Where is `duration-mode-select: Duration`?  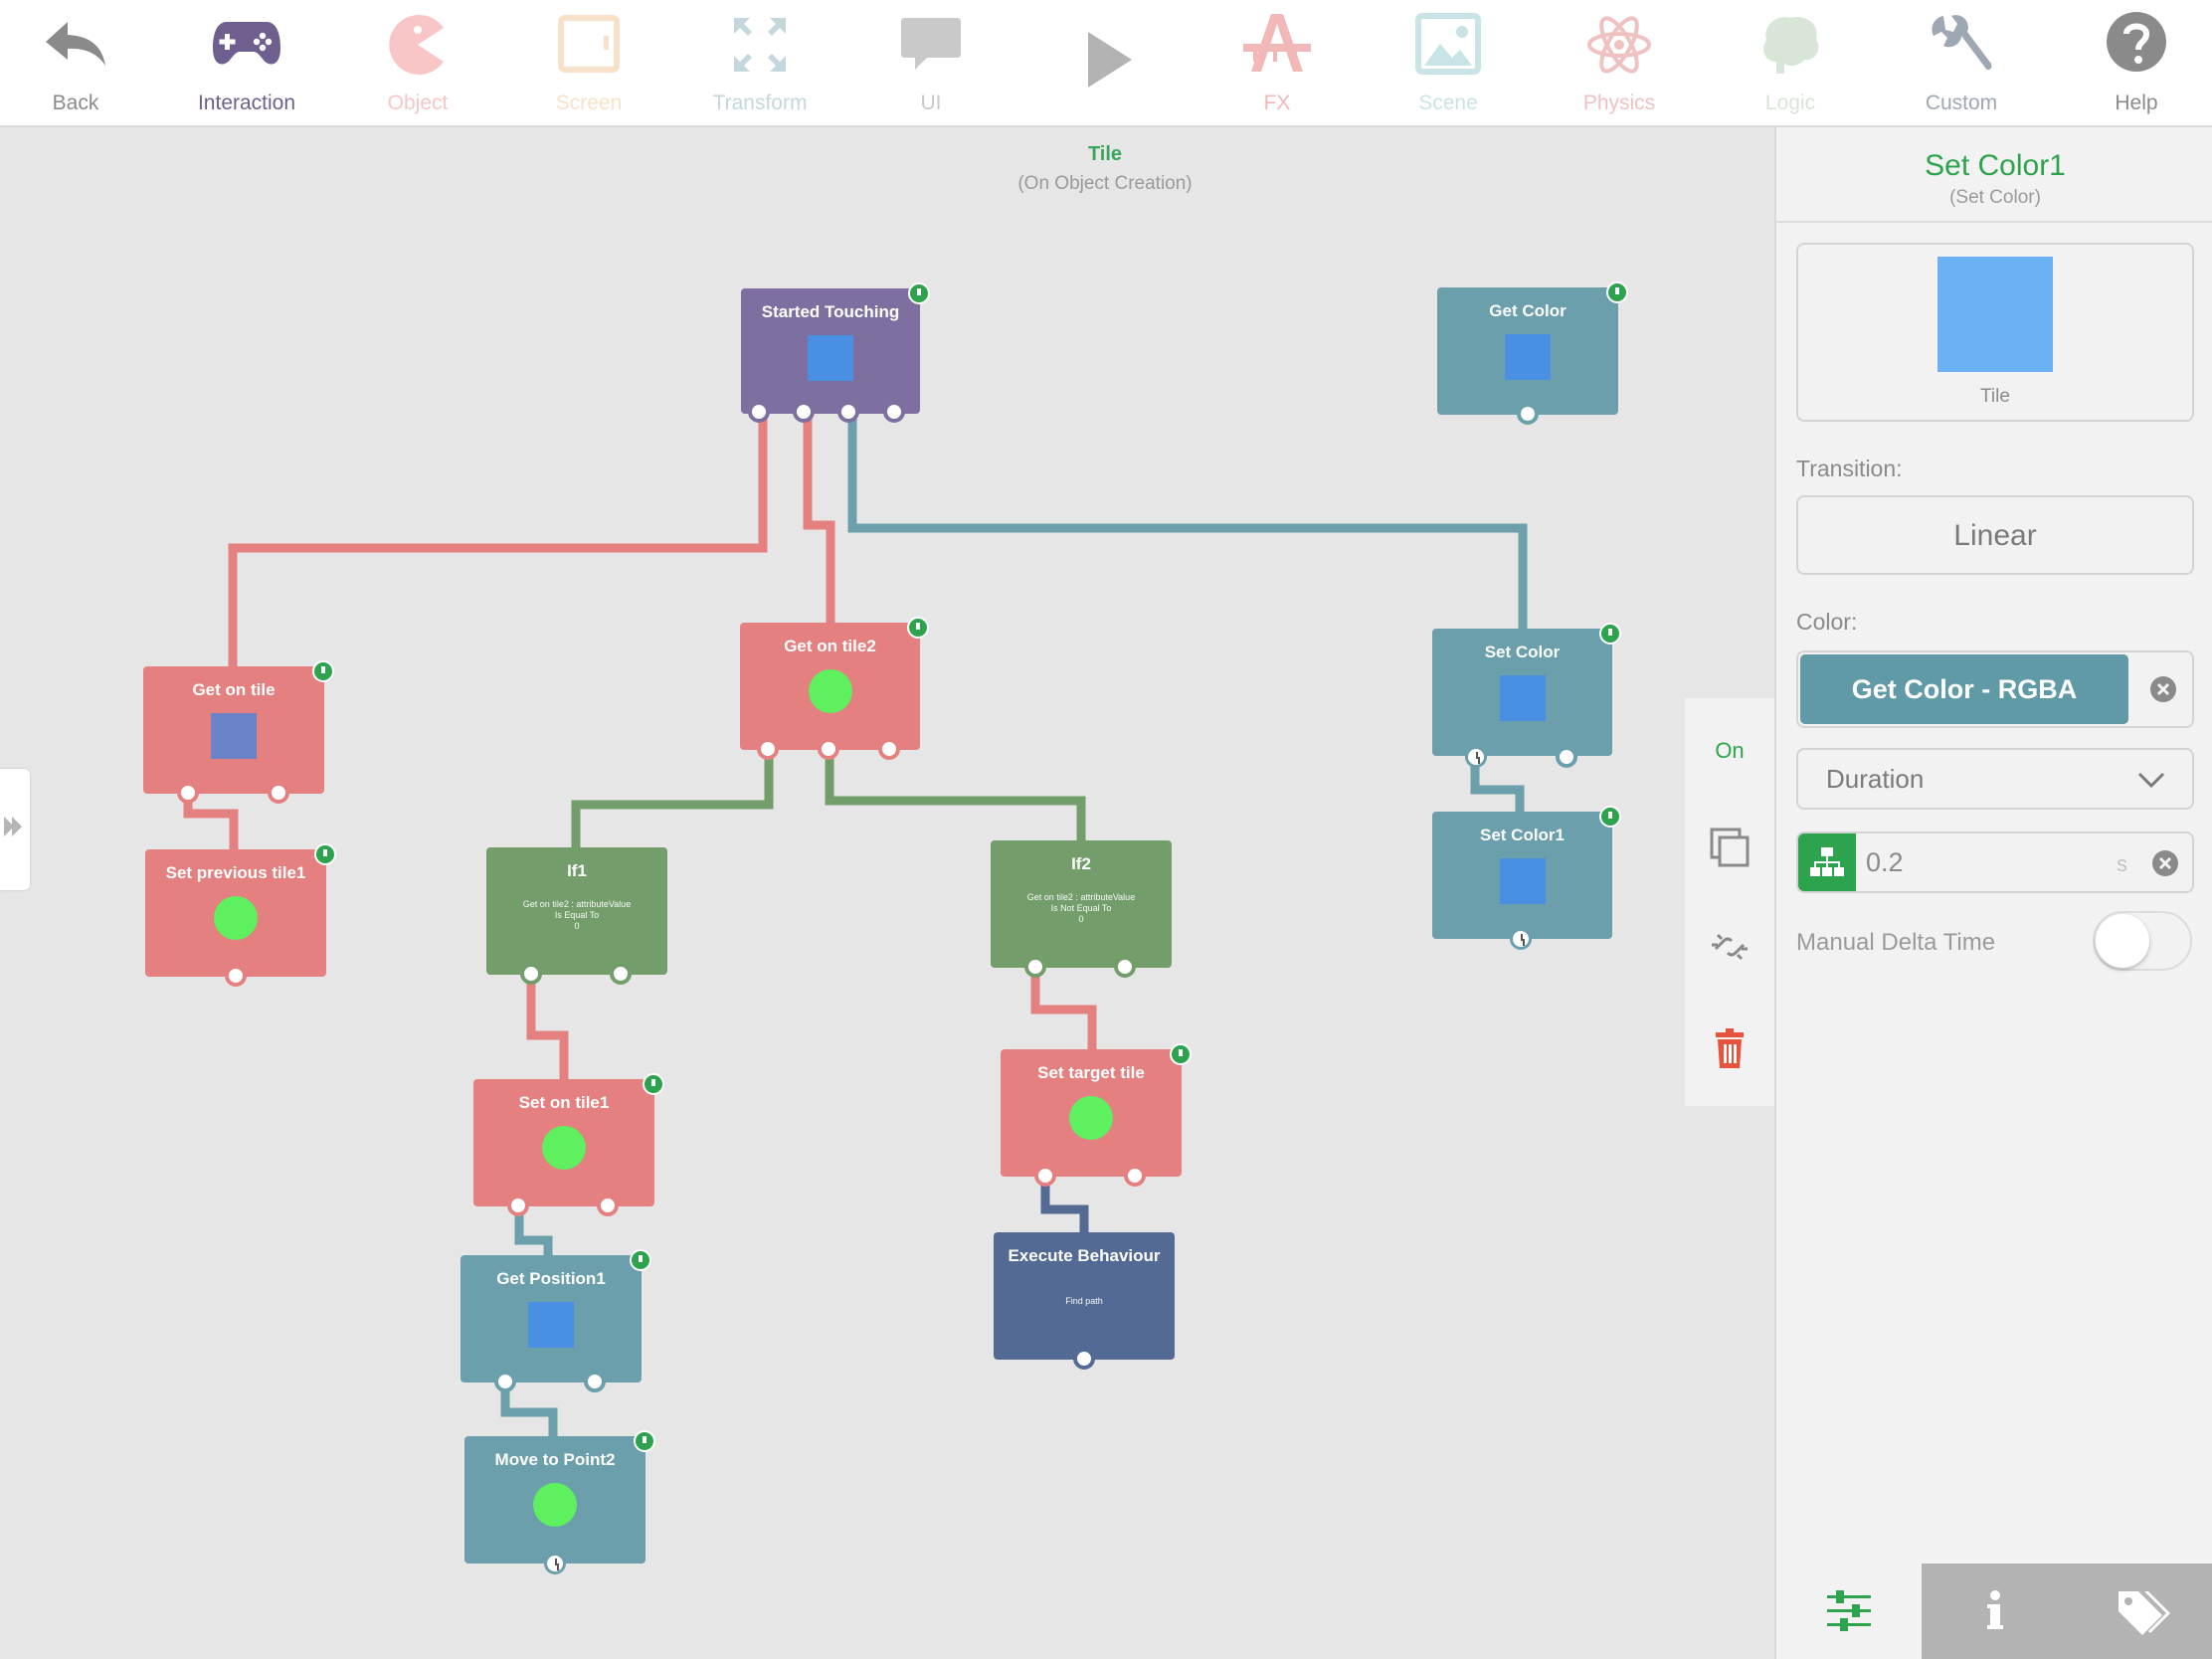 duration-mode-select: Duration is located at coordinates (1995, 779).